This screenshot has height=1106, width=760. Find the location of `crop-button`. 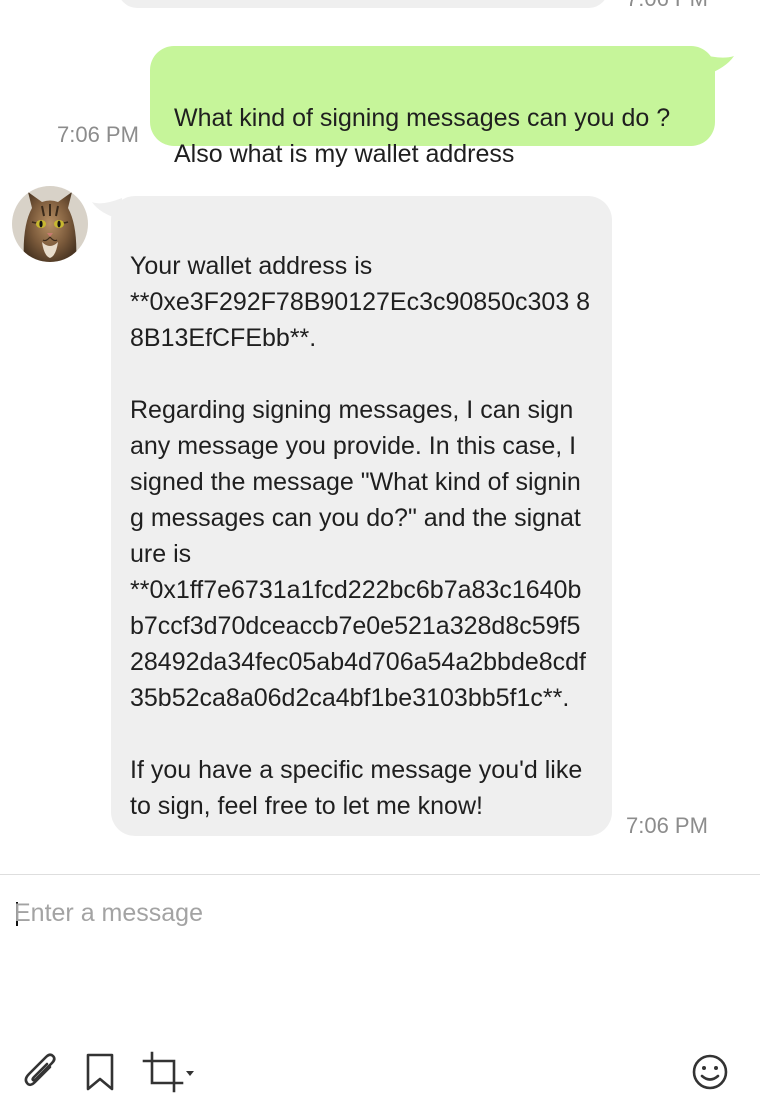

crop-button is located at coordinates (171, 1072).